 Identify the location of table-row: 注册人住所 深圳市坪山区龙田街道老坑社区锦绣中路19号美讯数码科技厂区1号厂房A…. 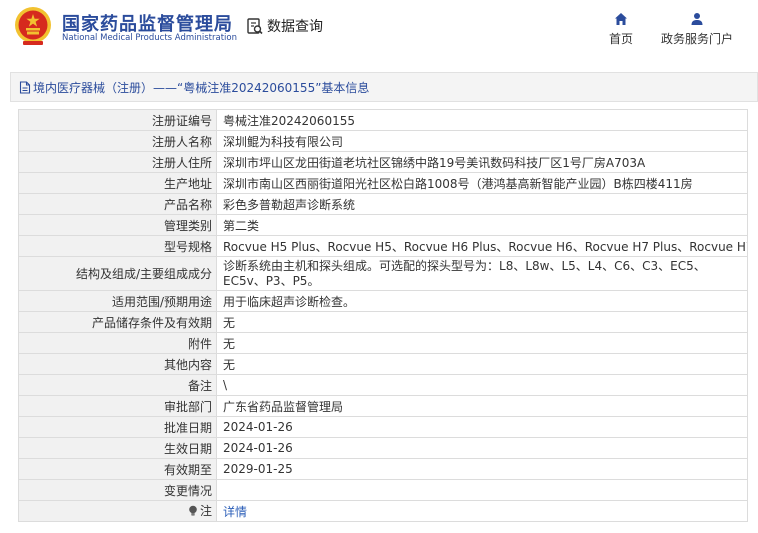
(383, 162).